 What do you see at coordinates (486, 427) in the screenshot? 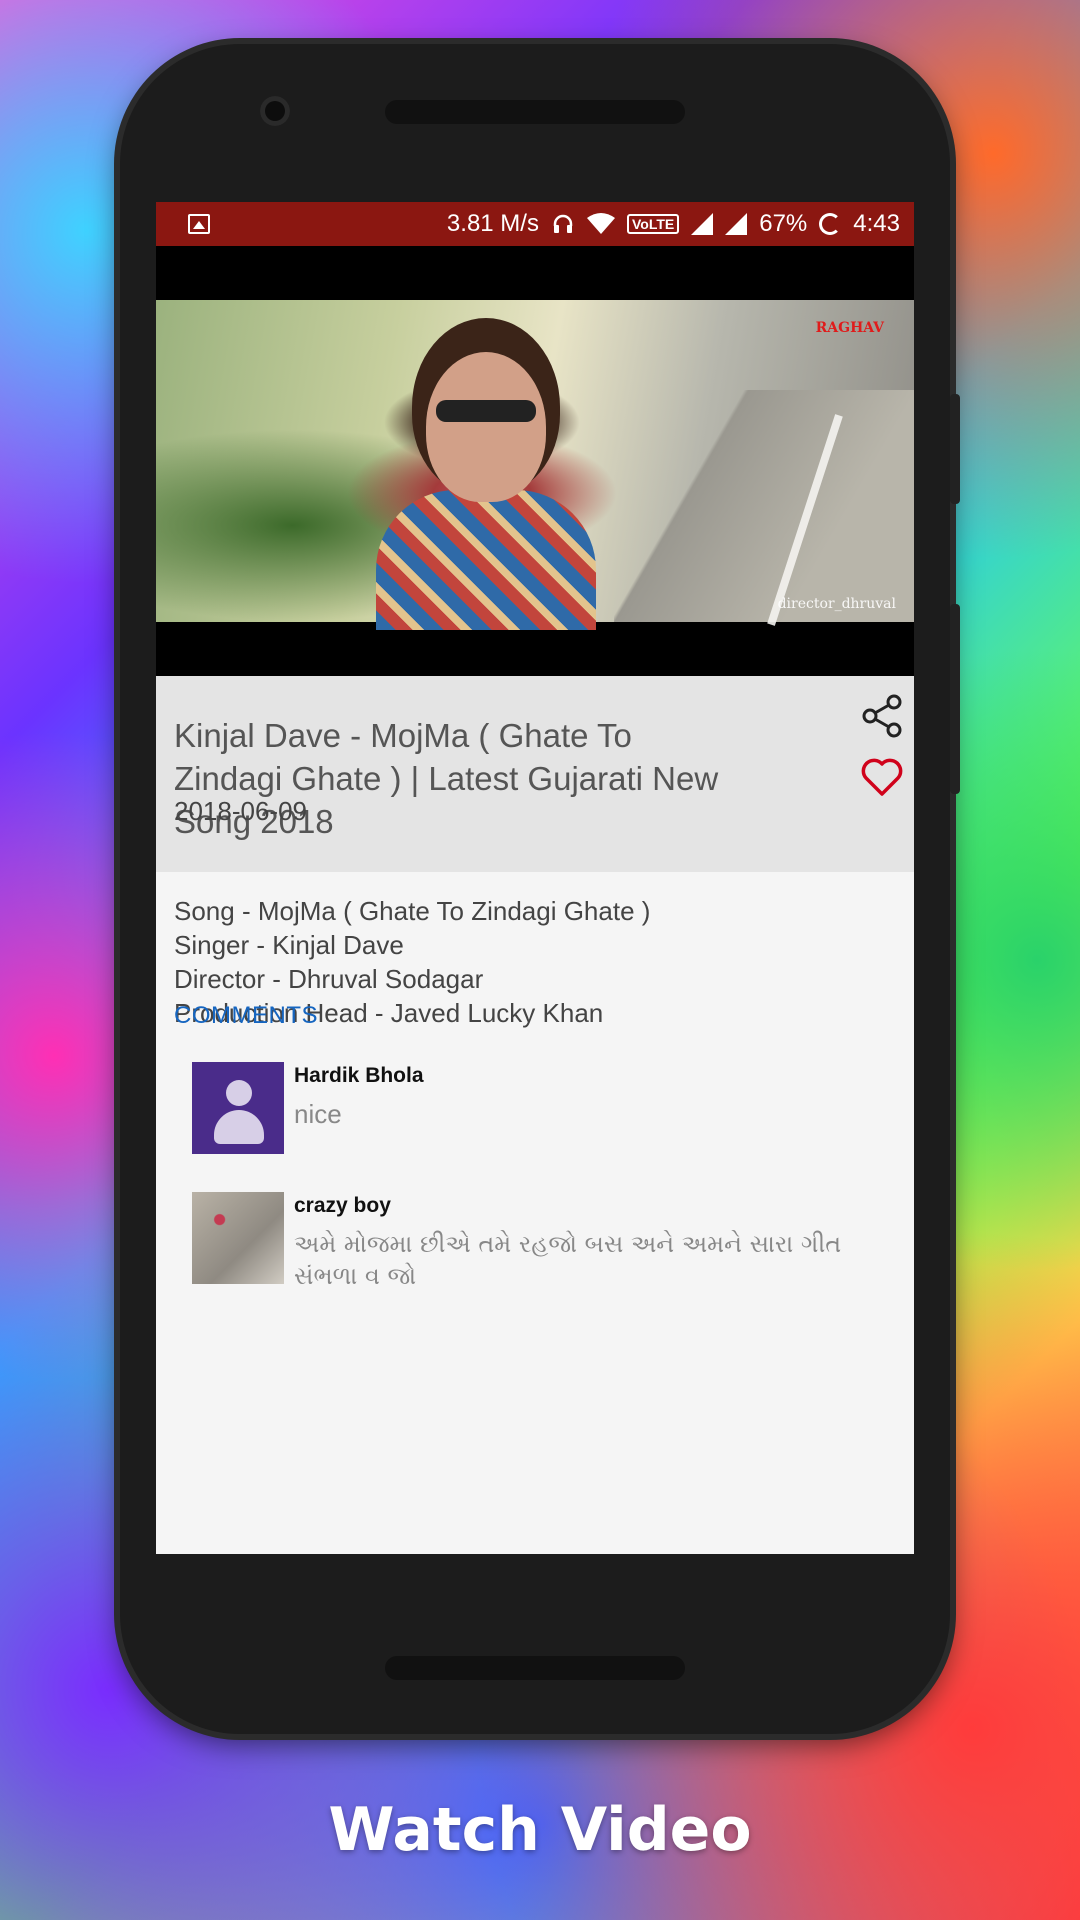
I see `video-scene-person-head` at bounding box center [486, 427].